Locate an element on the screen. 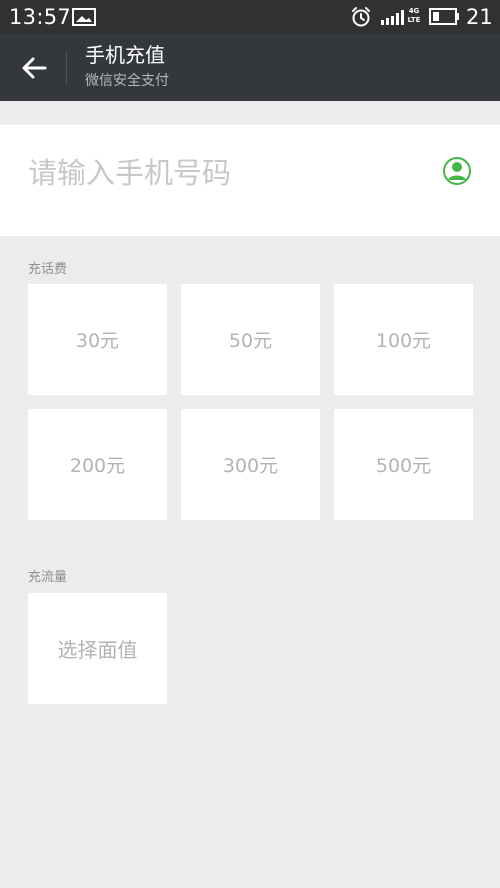  alarm-icon is located at coordinates (361, 17).